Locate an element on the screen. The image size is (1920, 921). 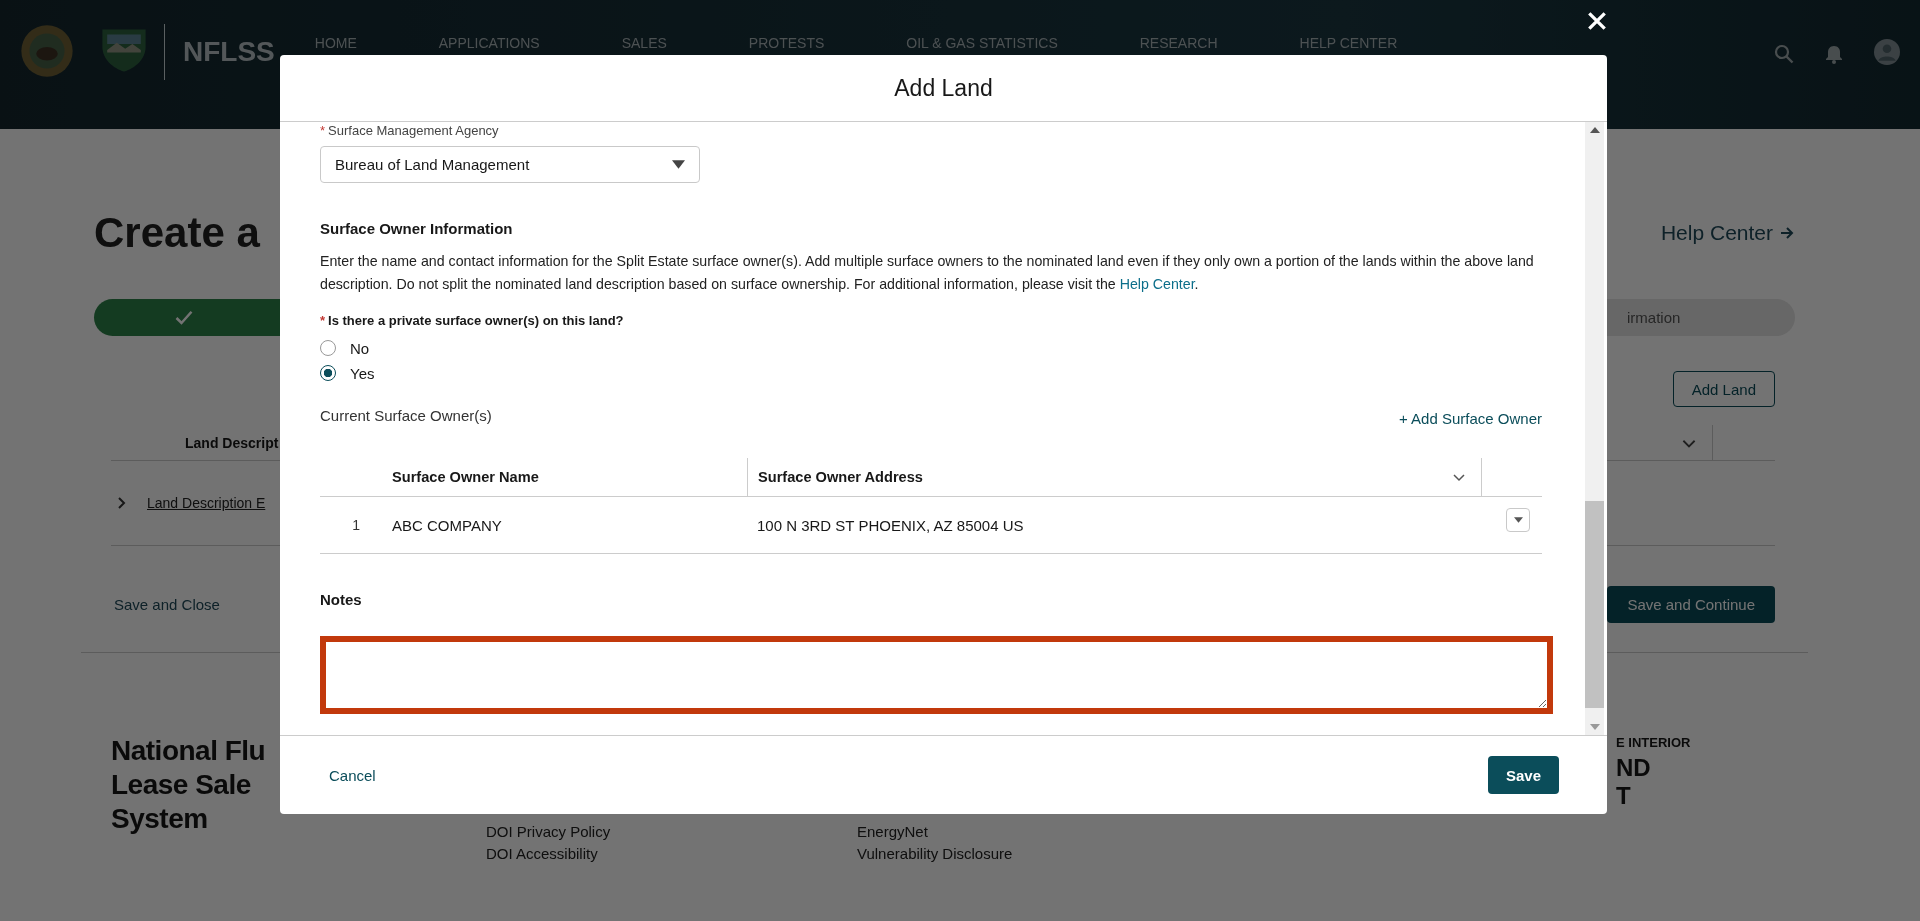
close-icon is located at coordinates (1597, 21).